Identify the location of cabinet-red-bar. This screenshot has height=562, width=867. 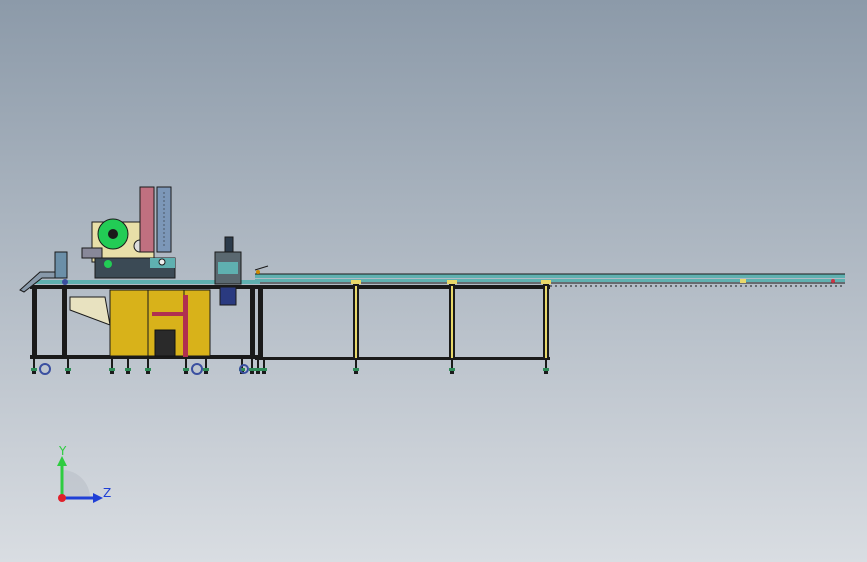
(169, 314).